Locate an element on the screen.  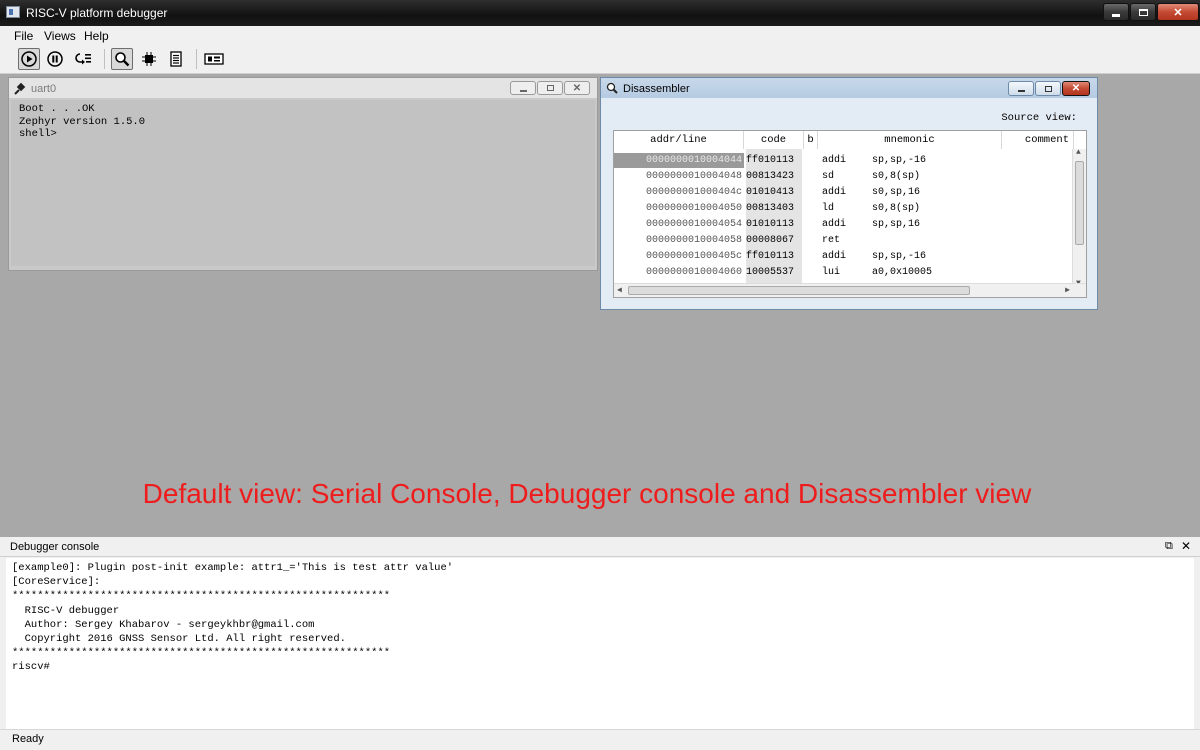
table-row: 0000000010004044 ff010113 addi sp,sp,-16 is located at coordinates (844, 161).